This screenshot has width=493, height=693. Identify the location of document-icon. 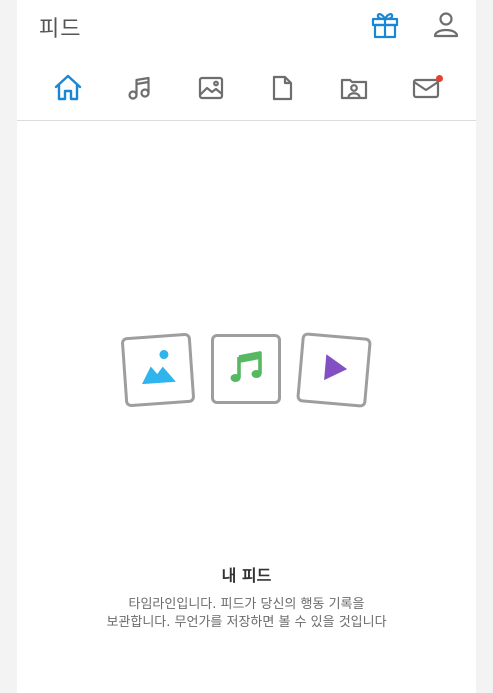
(282, 90).